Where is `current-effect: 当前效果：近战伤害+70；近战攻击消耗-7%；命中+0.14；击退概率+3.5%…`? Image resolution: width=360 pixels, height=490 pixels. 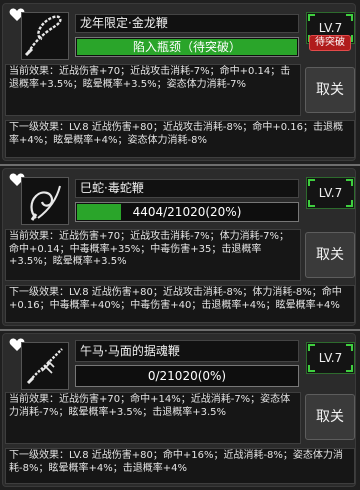
current-effect: 当前效果：近战伤害+70；近战攻击消耗-7%；命中+0.14；击退概率+3.5%… is located at coordinates (153, 90).